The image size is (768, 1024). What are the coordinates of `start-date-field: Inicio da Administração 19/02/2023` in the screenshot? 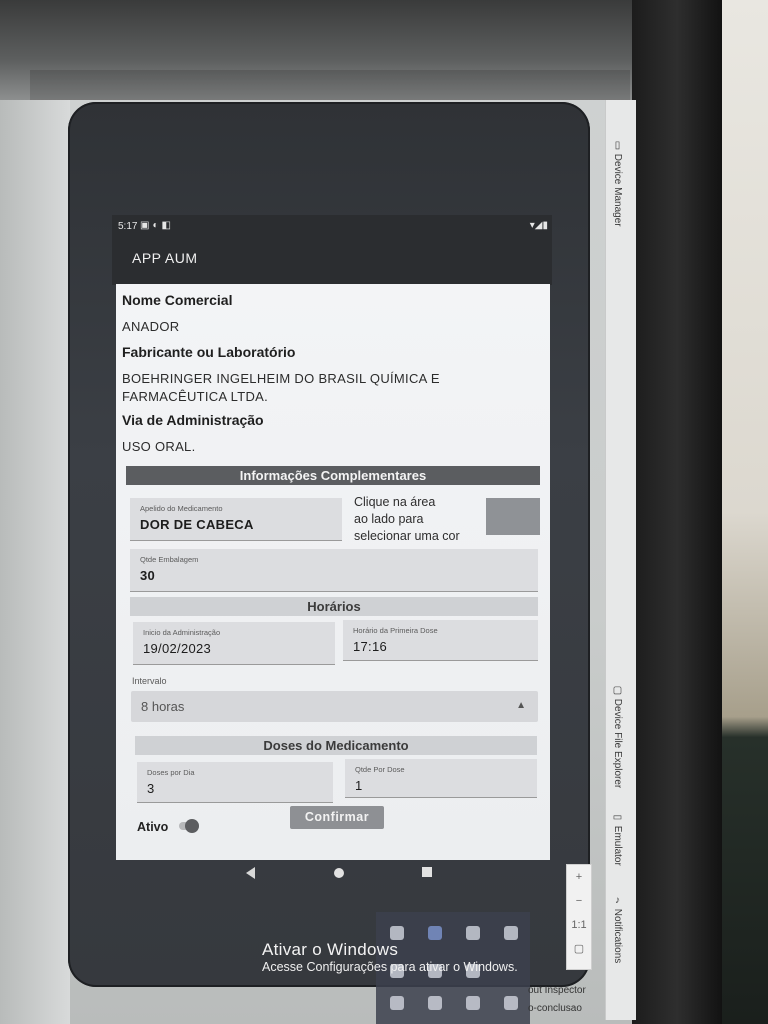 It's located at (234, 643).